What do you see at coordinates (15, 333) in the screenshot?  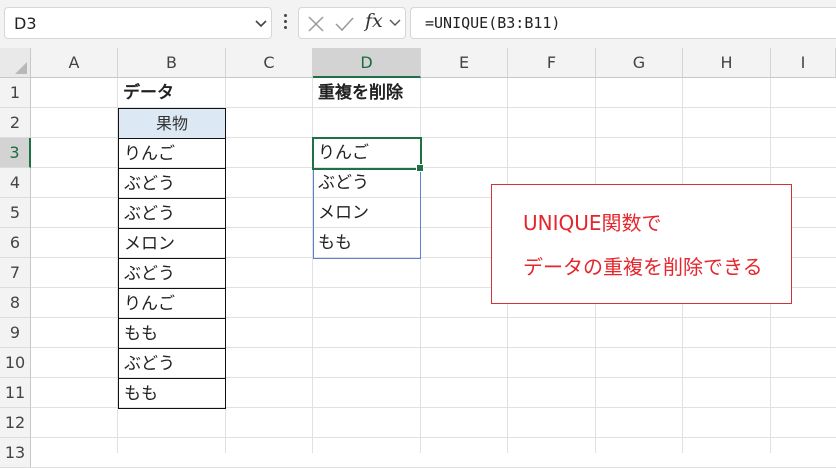 I see `row-header-9: 9` at bounding box center [15, 333].